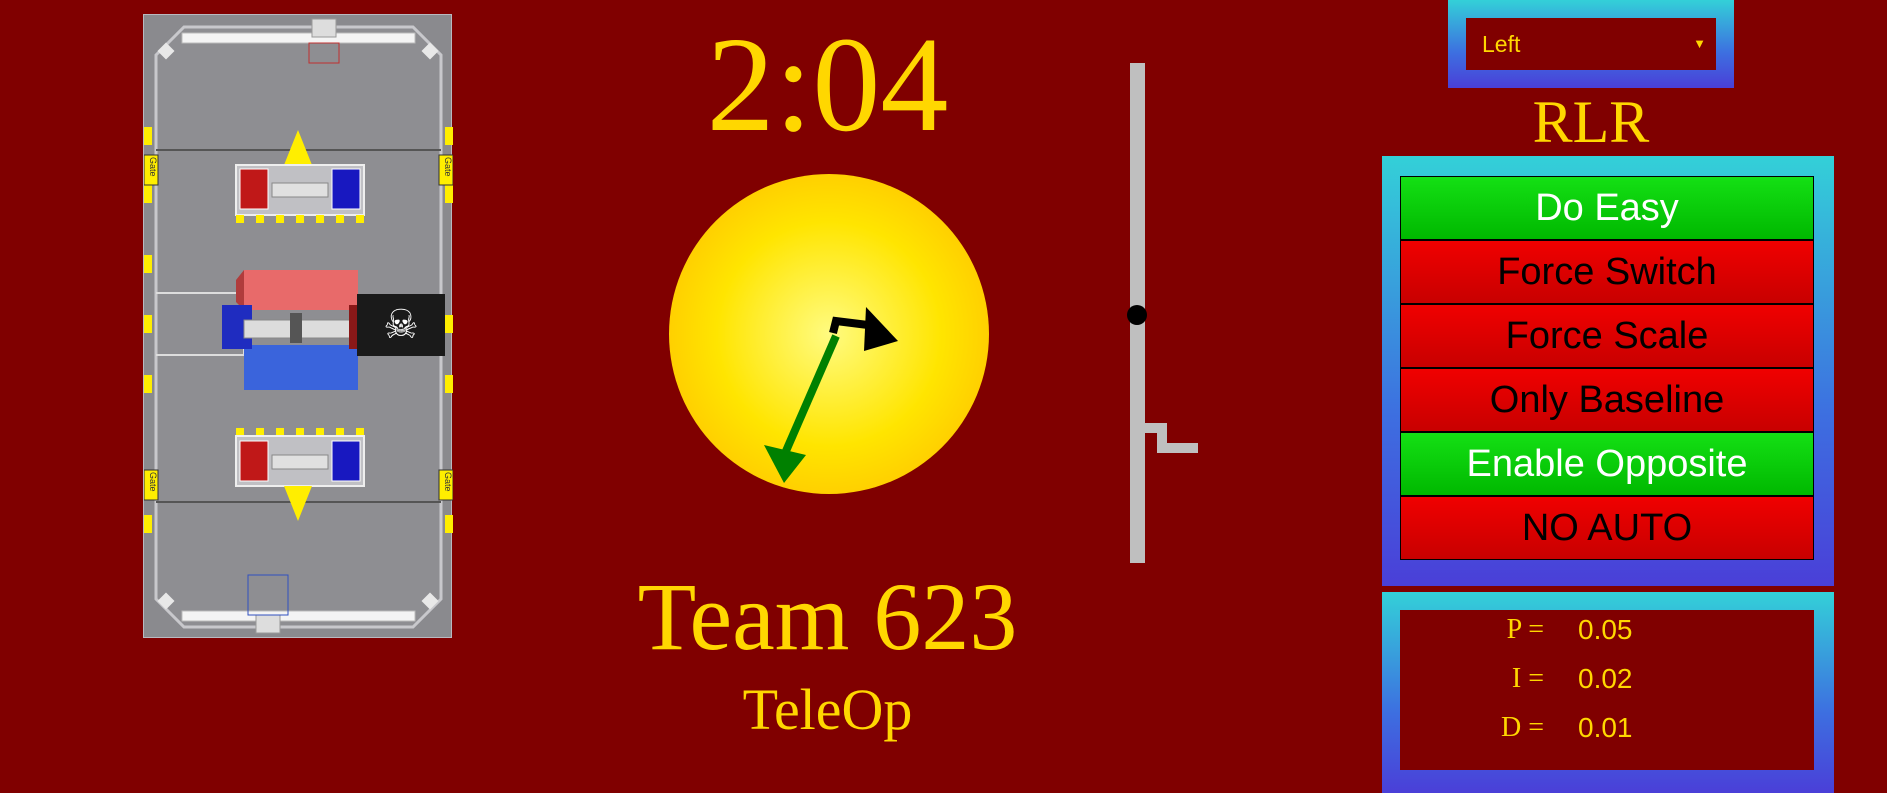  Describe the element at coordinates (827, 85) in the screenshot. I see `match-timer: 2:04` at that location.